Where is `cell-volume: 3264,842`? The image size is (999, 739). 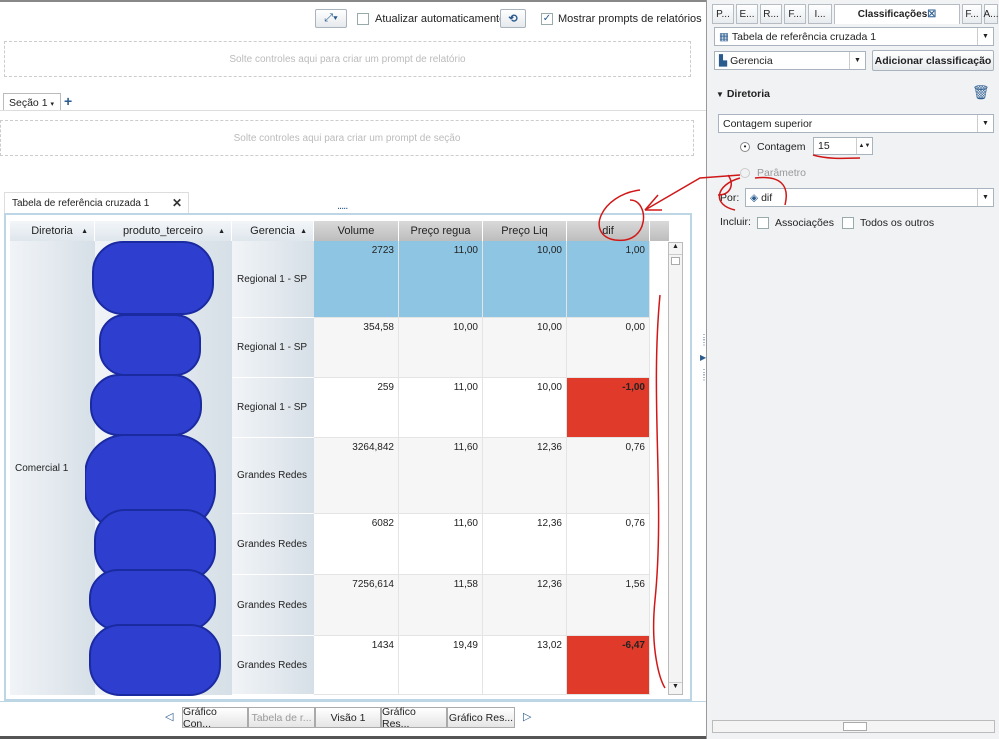 cell-volume: 3264,842 is located at coordinates (356, 476).